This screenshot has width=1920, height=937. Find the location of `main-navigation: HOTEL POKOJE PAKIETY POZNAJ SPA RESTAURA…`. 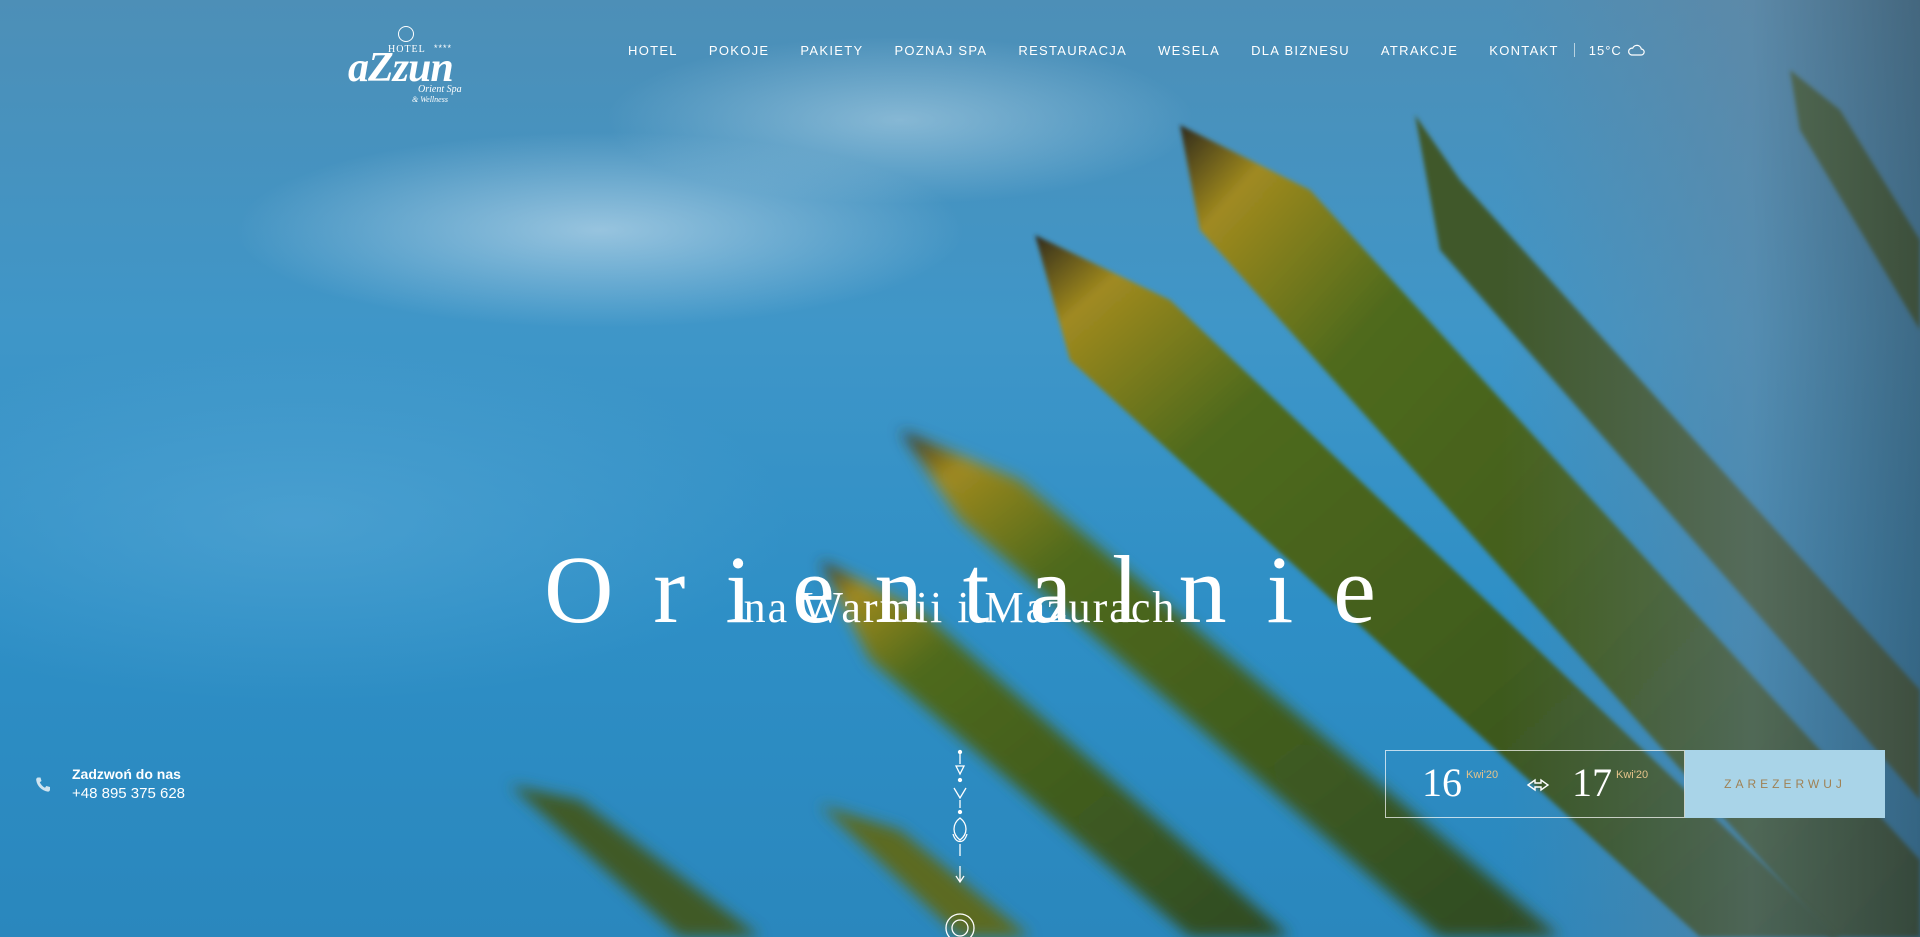

main-navigation: HOTEL POKOJE PAKIETY POZNAJ SPA RESTAURA… is located at coordinates (1136, 50).